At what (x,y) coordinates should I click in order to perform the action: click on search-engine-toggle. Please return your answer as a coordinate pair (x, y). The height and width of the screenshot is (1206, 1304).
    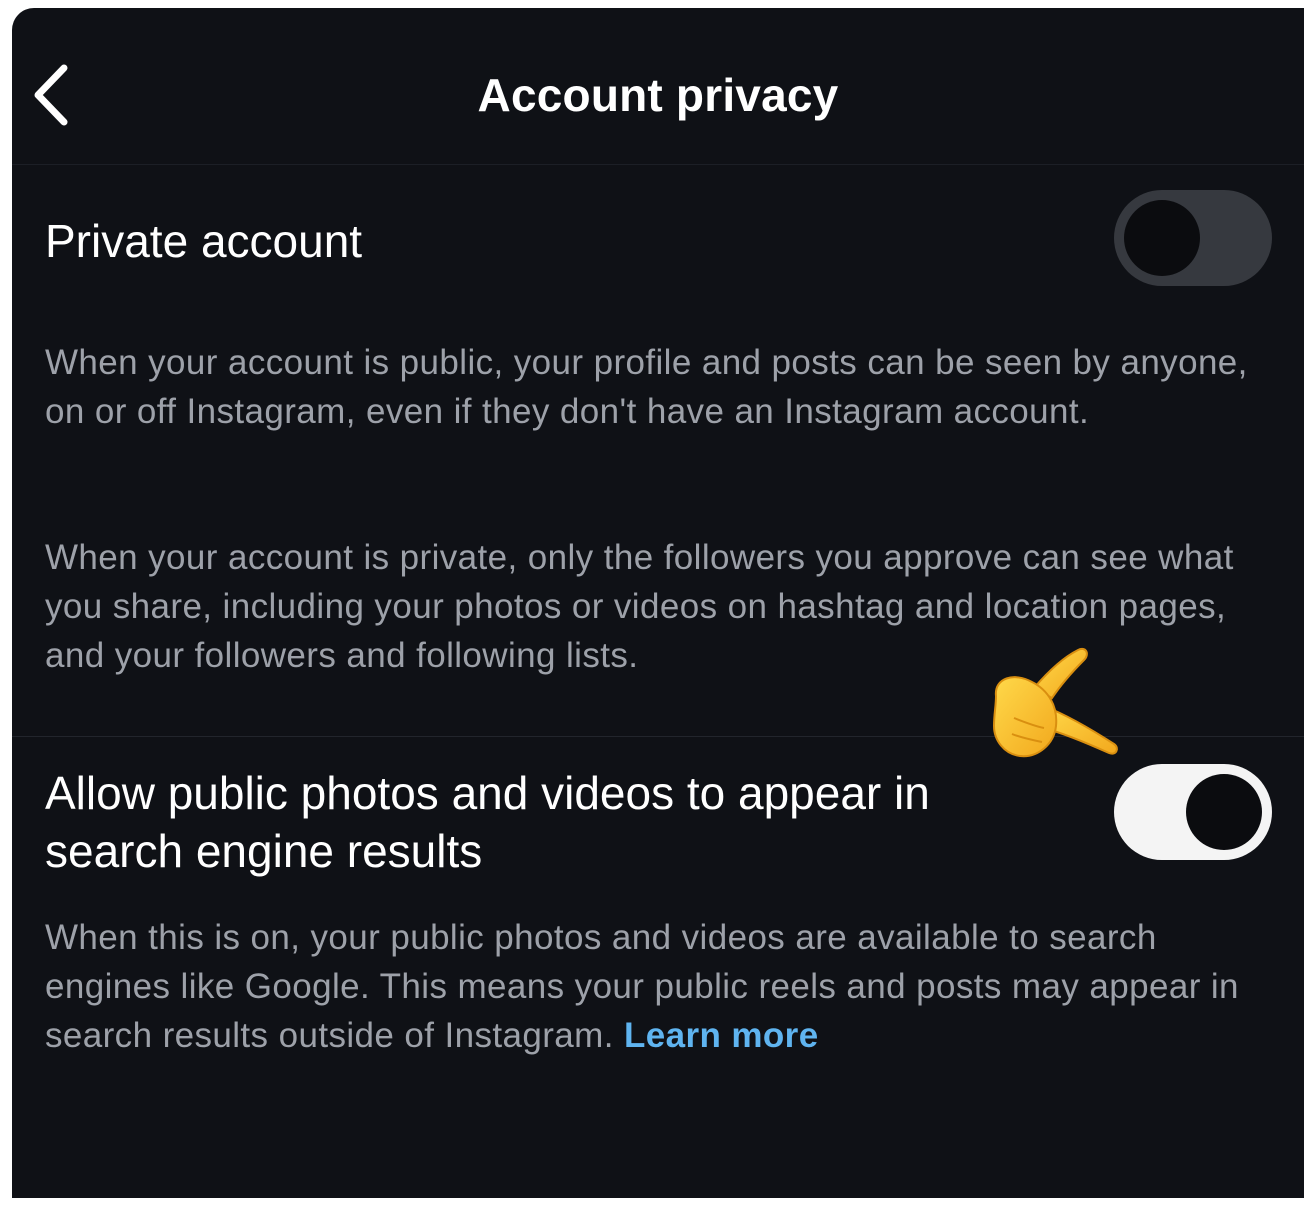
    Looking at the image, I should click on (1193, 812).